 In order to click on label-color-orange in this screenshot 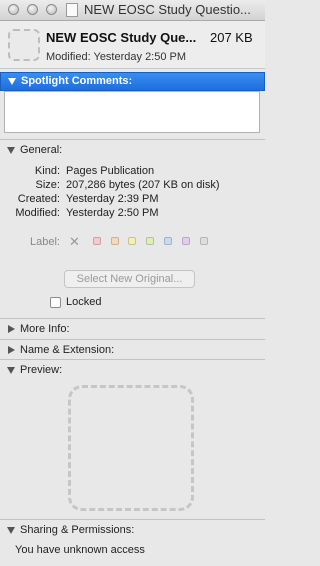, I will do `click(115, 241)`.